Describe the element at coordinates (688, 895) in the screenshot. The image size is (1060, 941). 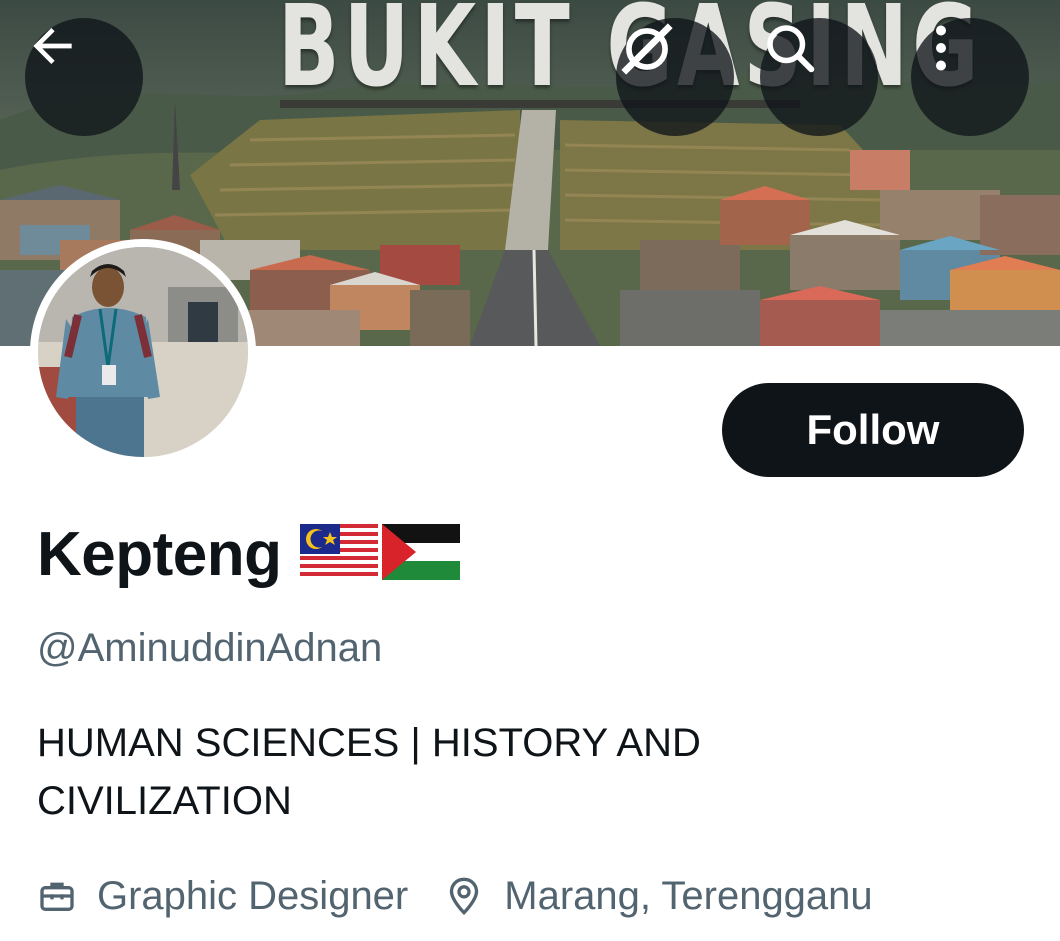
I see `location-text: Marang, Terengganu` at that location.